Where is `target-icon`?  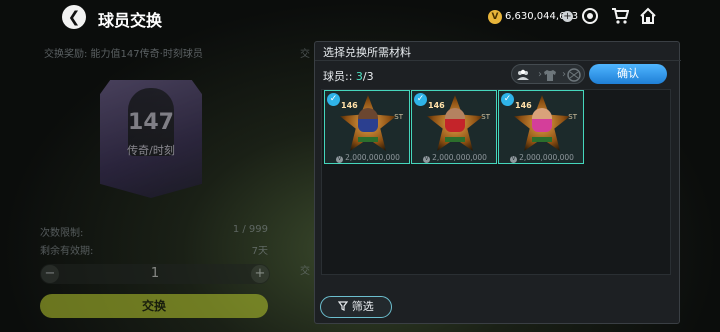
target-icon is located at coordinates (590, 17).